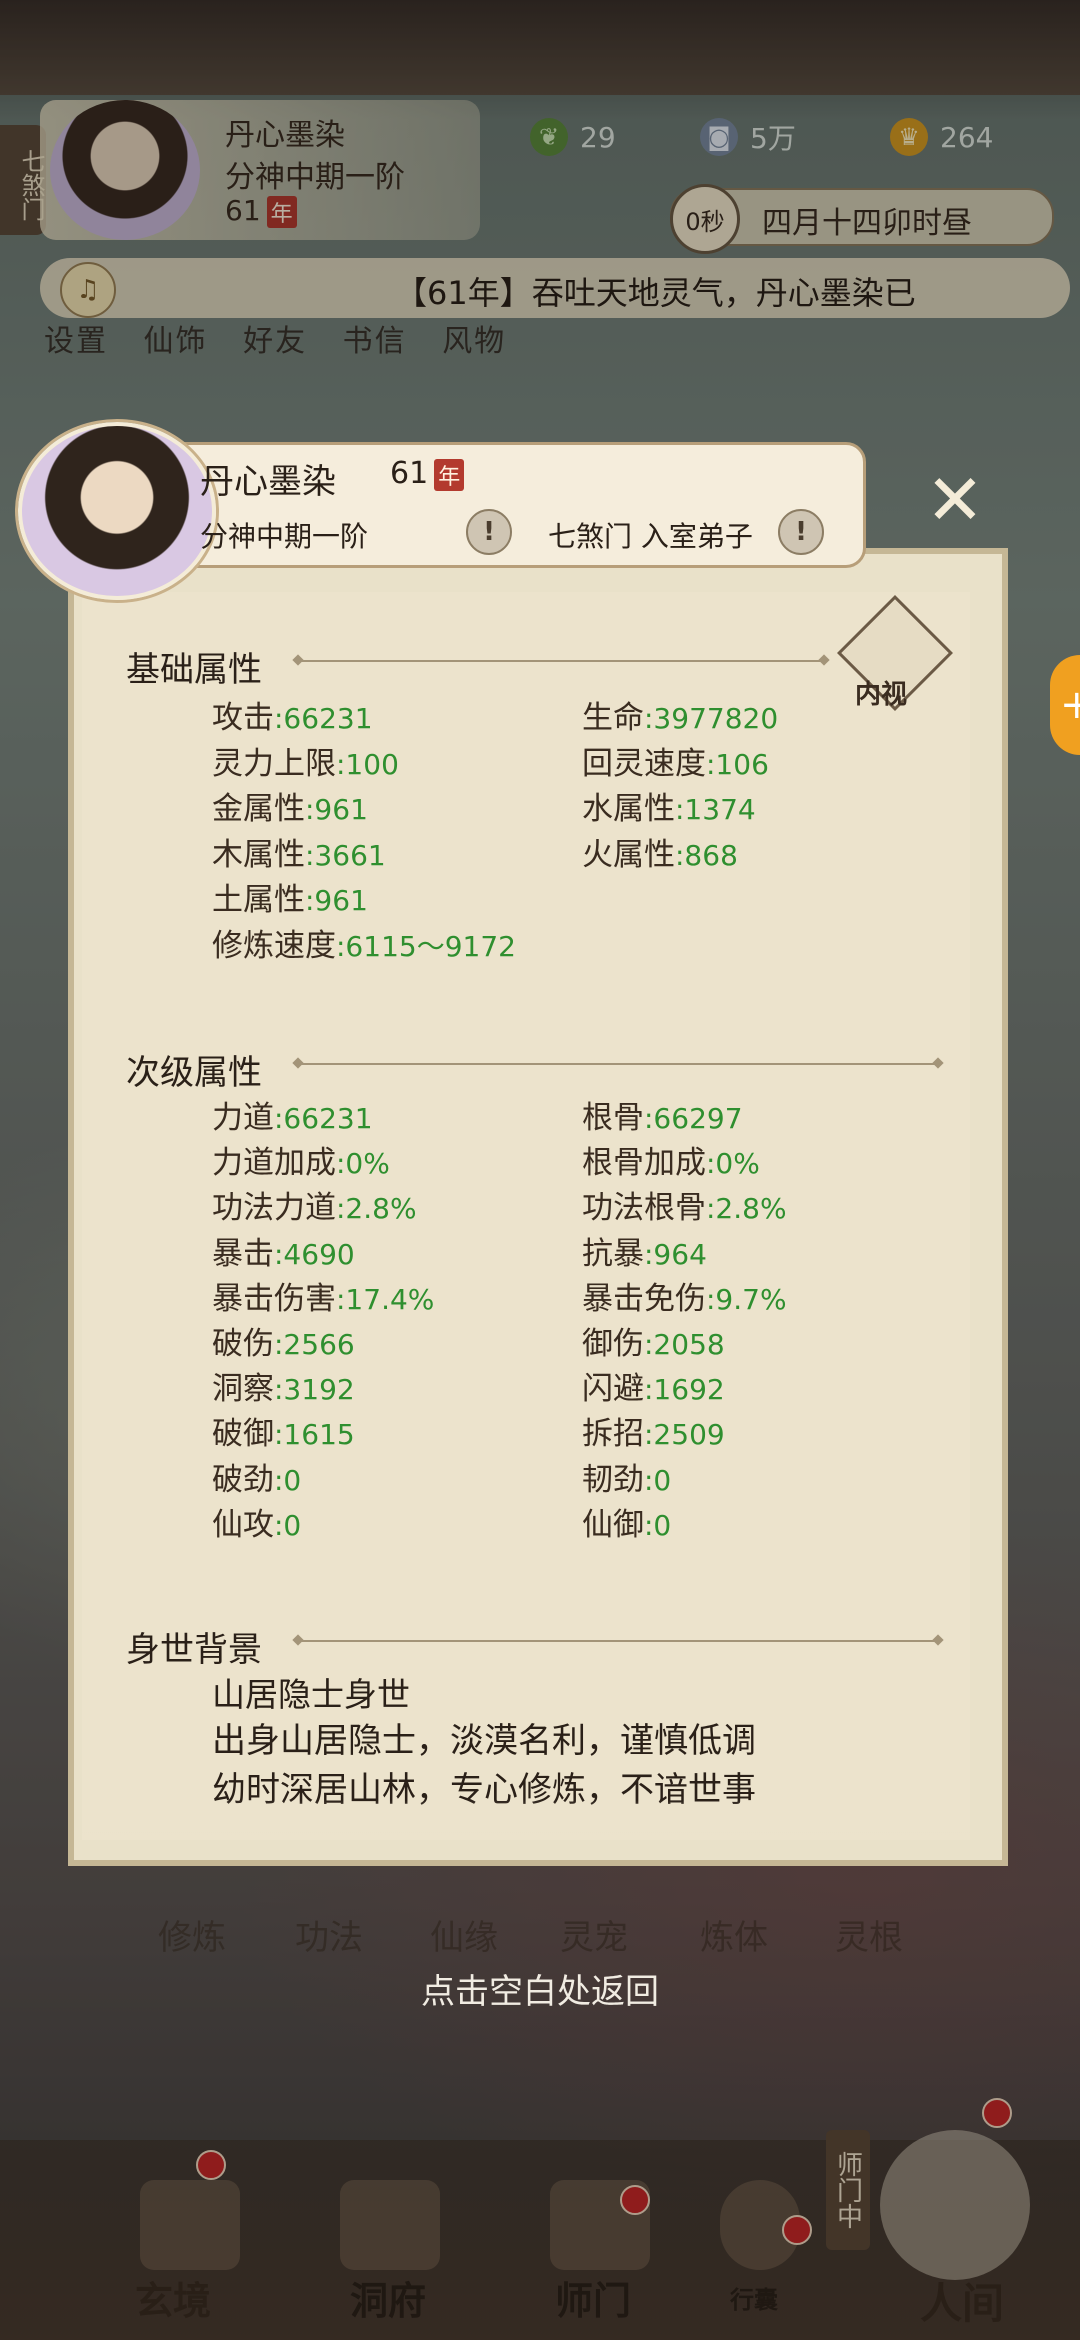 This screenshot has height=2340, width=1080. What do you see at coordinates (895, 653) in the screenshot?
I see `inner-view-button: 内视` at bounding box center [895, 653].